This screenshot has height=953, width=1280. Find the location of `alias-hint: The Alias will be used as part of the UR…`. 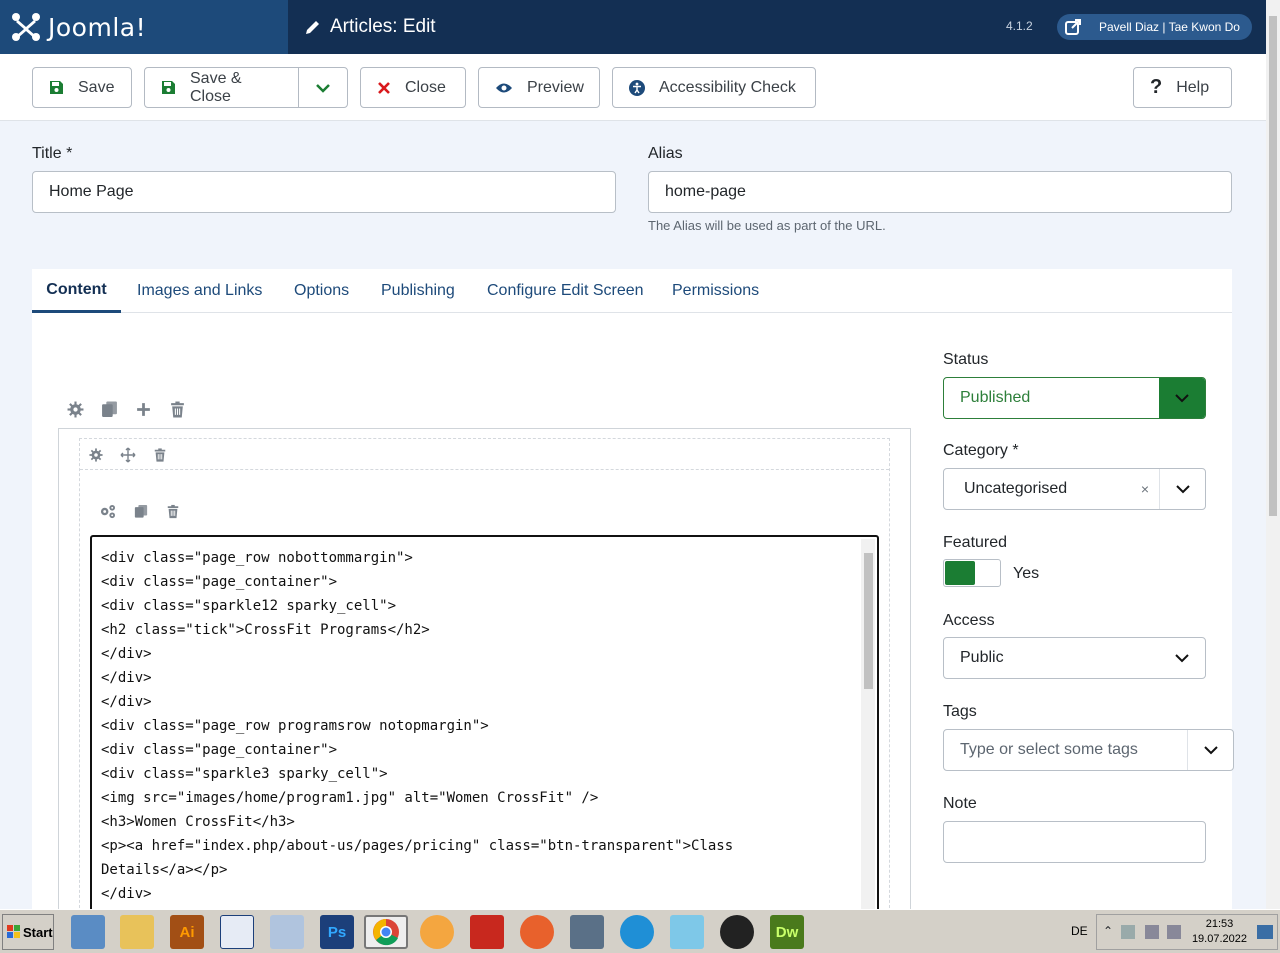

alias-hint: The Alias will be used as part of the UR… is located at coordinates (767, 225).